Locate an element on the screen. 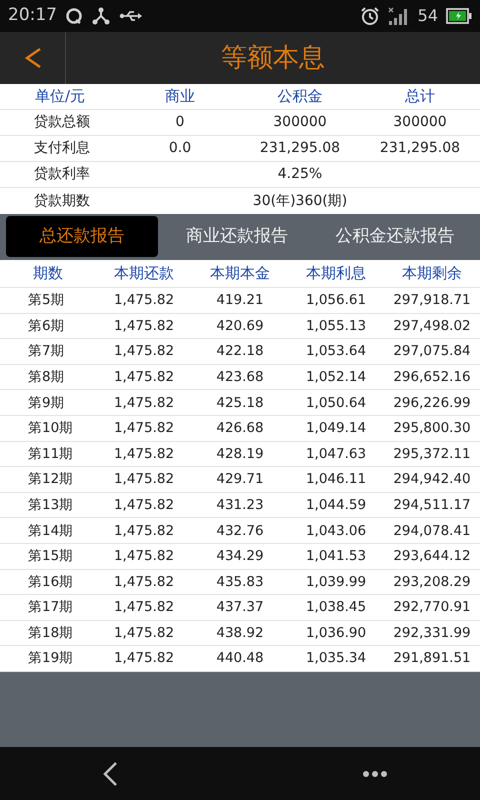  table-cell-text: 297,918.71 is located at coordinates (432, 300).